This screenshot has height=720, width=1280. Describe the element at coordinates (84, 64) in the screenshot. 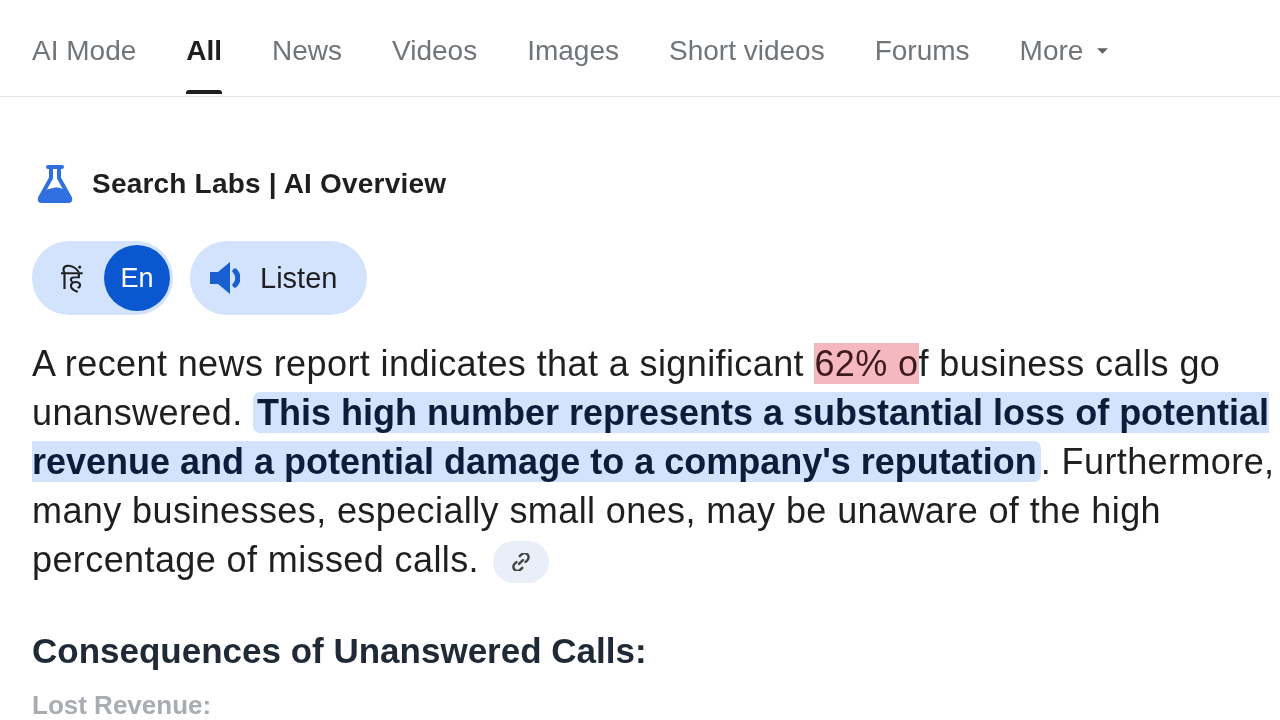

I see `search-tab: AI Mode` at that location.